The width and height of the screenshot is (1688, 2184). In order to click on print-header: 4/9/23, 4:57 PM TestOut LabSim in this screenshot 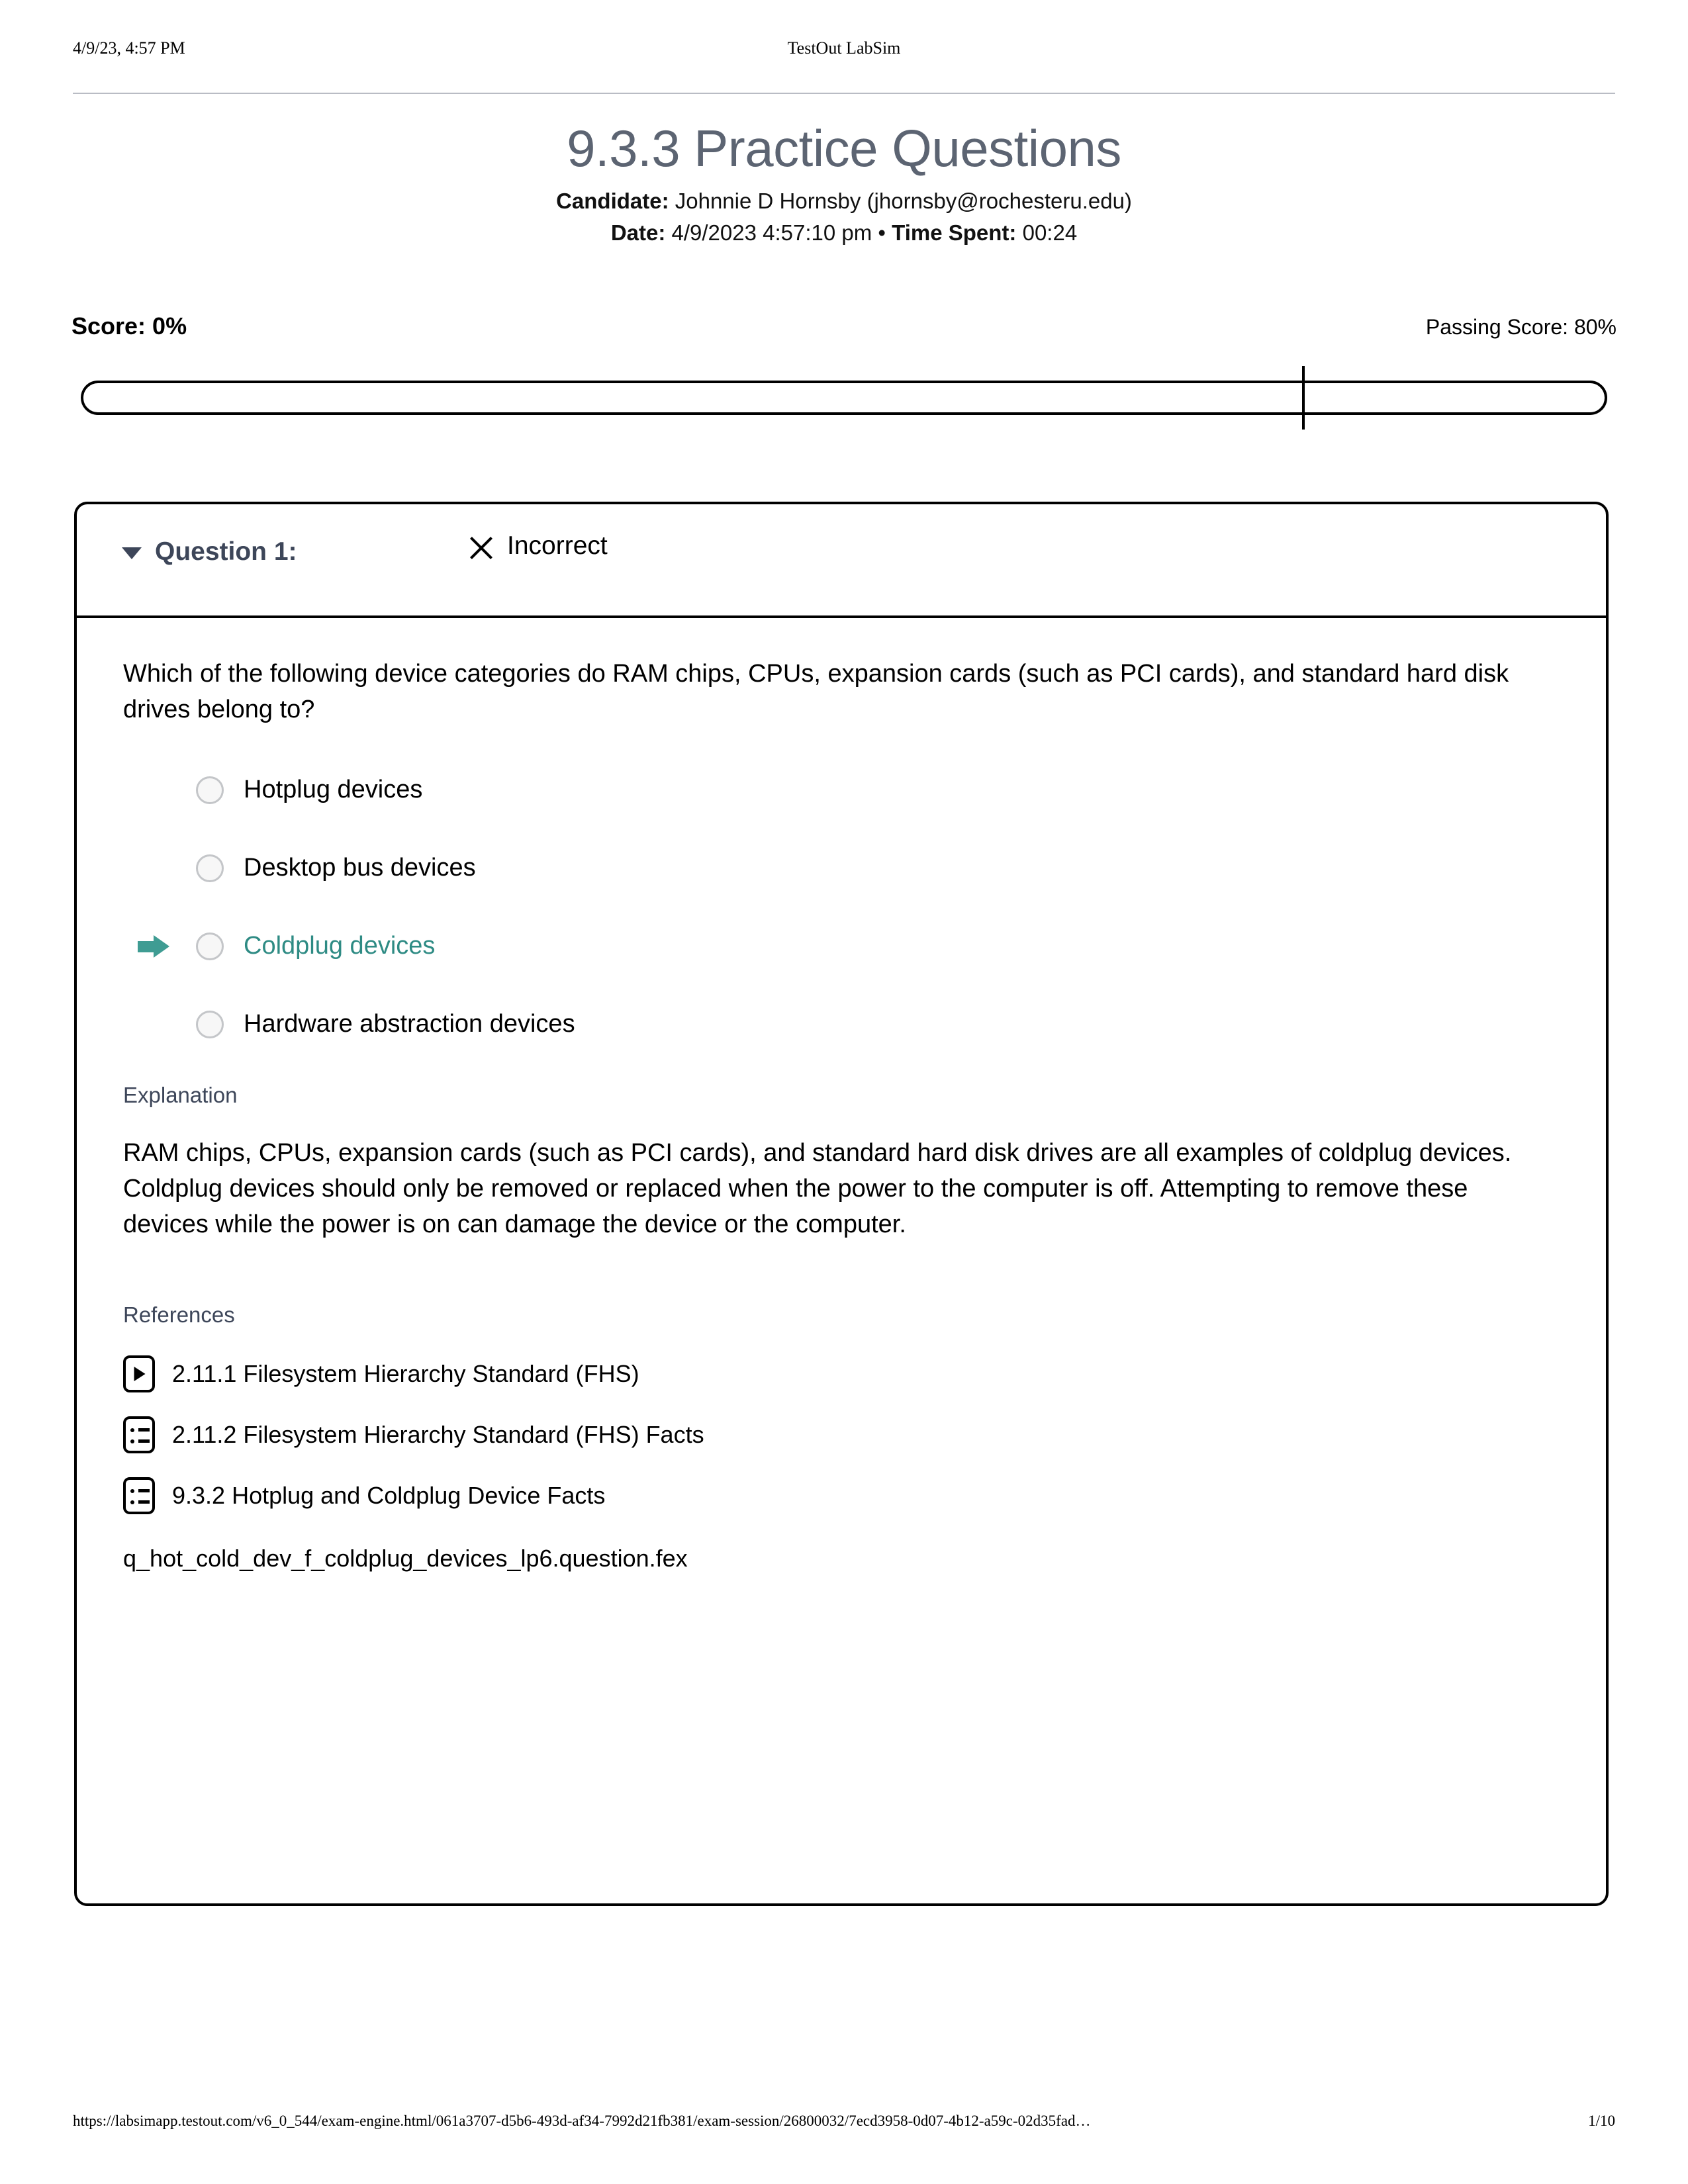, I will do `click(844, 51)`.